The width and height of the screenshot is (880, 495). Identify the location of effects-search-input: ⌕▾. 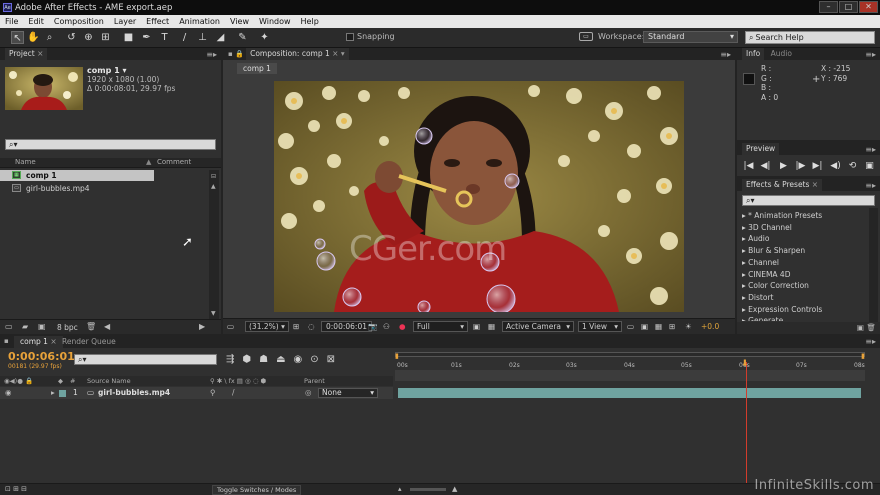
(808, 200).